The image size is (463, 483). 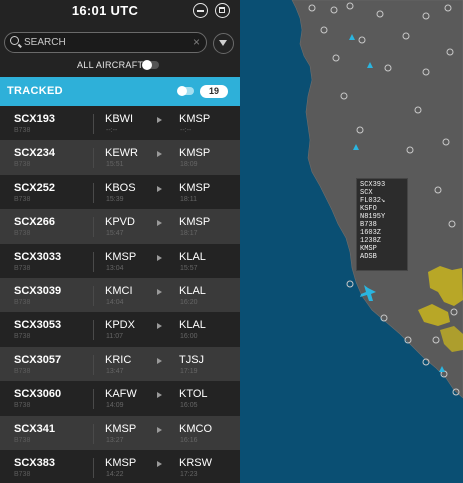 I want to click on origin-airport: KPVD, so click(x=120, y=222).